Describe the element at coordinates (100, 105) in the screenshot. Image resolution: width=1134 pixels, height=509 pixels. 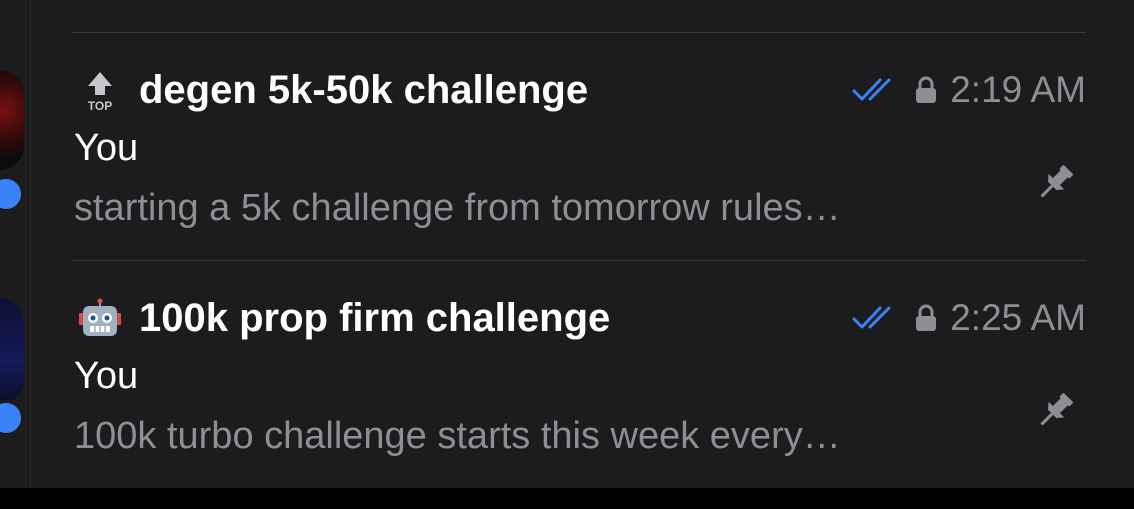
I see `svg-text: TOP` at that location.